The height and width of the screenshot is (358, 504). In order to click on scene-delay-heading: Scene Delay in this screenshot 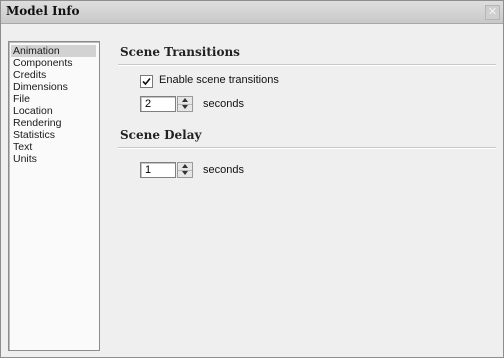, I will do `click(161, 135)`.